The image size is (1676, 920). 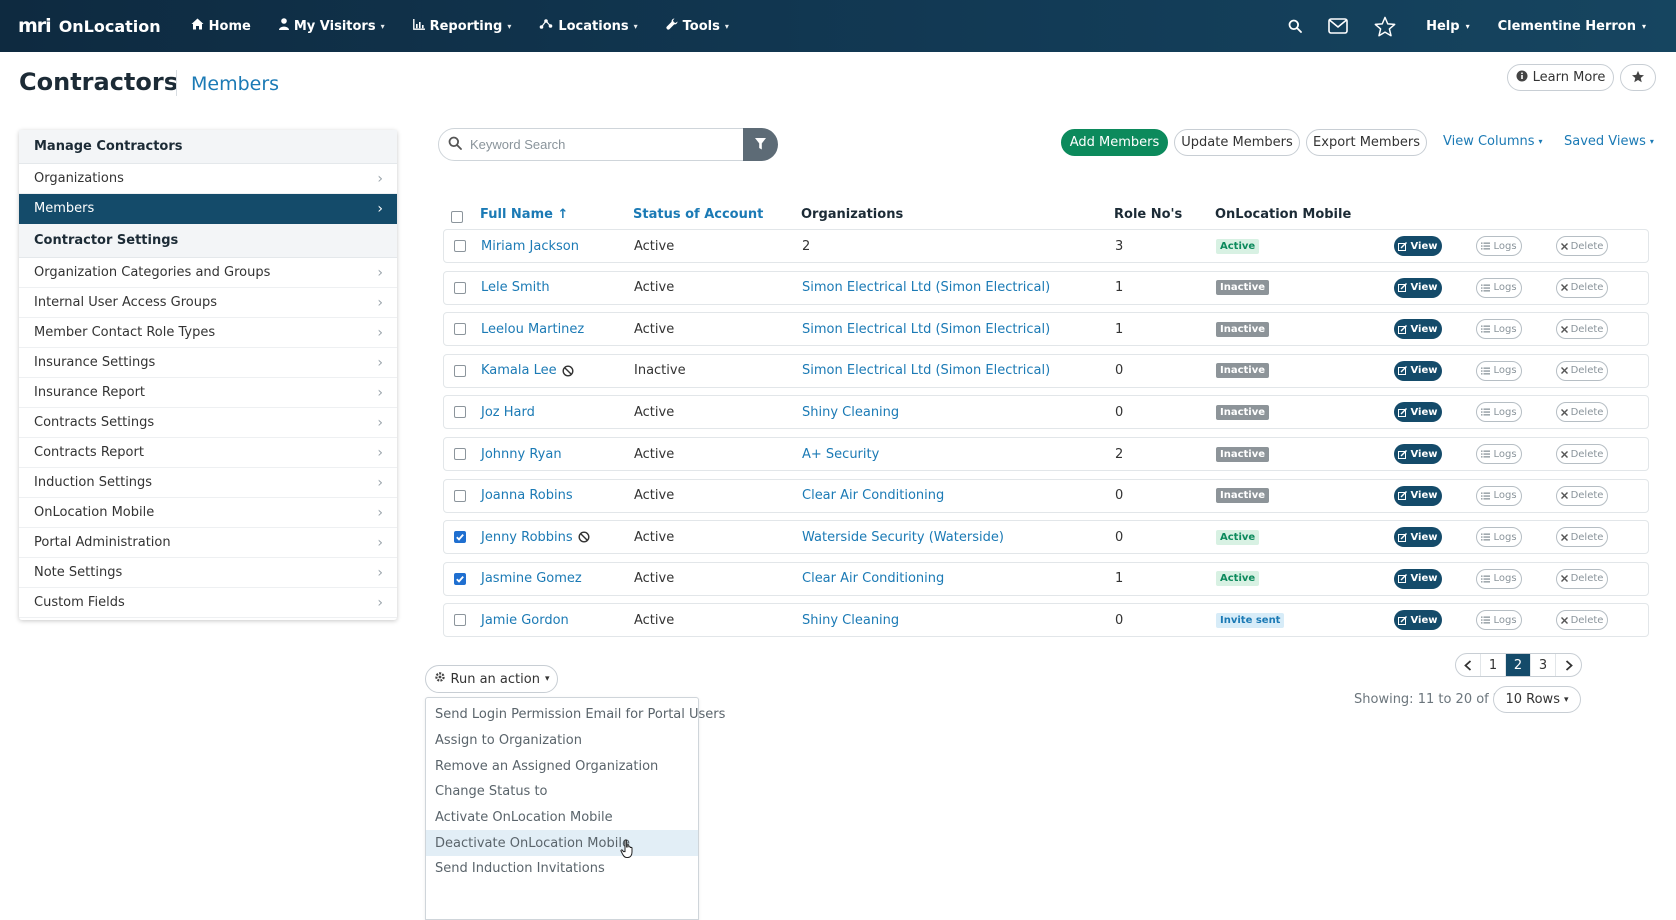 I want to click on run-action-button: Run an action ▾, so click(x=491, y=679).